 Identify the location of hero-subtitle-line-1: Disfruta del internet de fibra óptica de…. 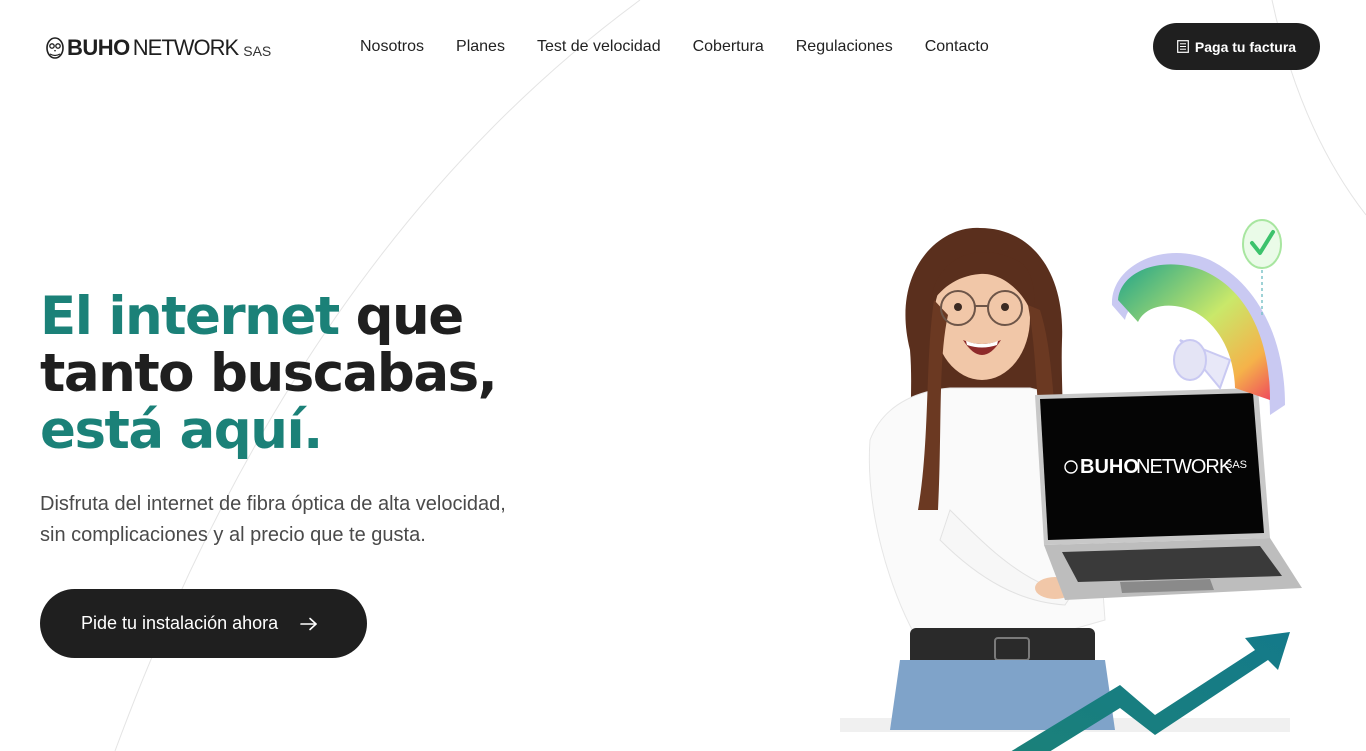
(273, 504).